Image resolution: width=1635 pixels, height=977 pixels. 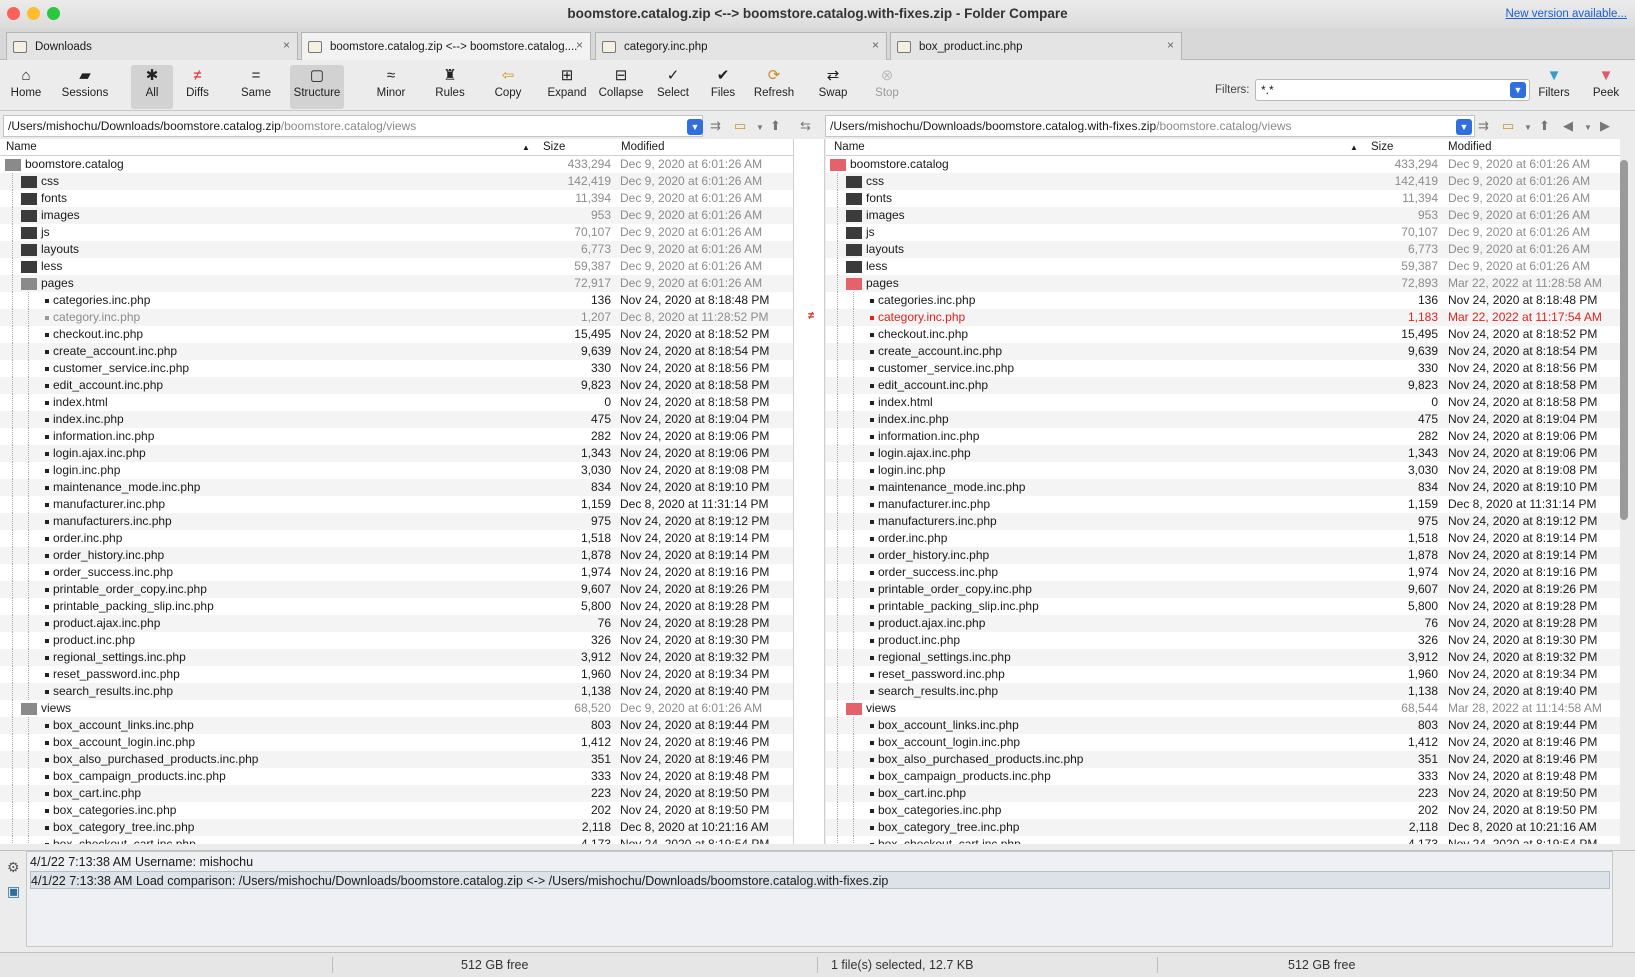 What do you see at coordinates (1528, 127) in the screenshot?
I see `right-browse-dropdown-icon: ▼` at bounding box center [1528, 127].